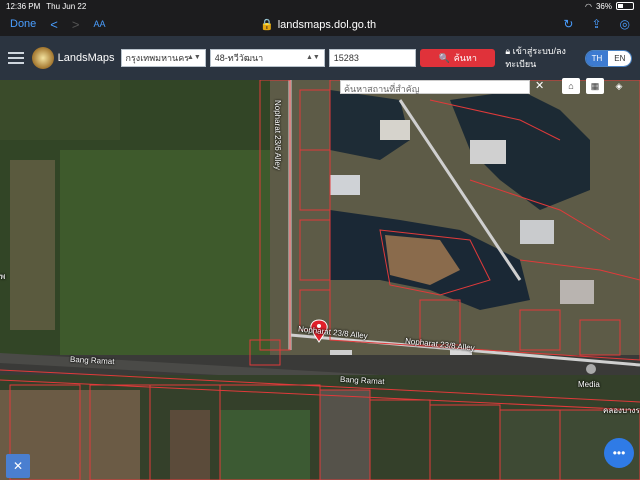 Image resolution: width=640 pixels, height=480 pixels. I want to click on province-select: กรุงเทพมหานคร ▲▼, so click(163, 58).